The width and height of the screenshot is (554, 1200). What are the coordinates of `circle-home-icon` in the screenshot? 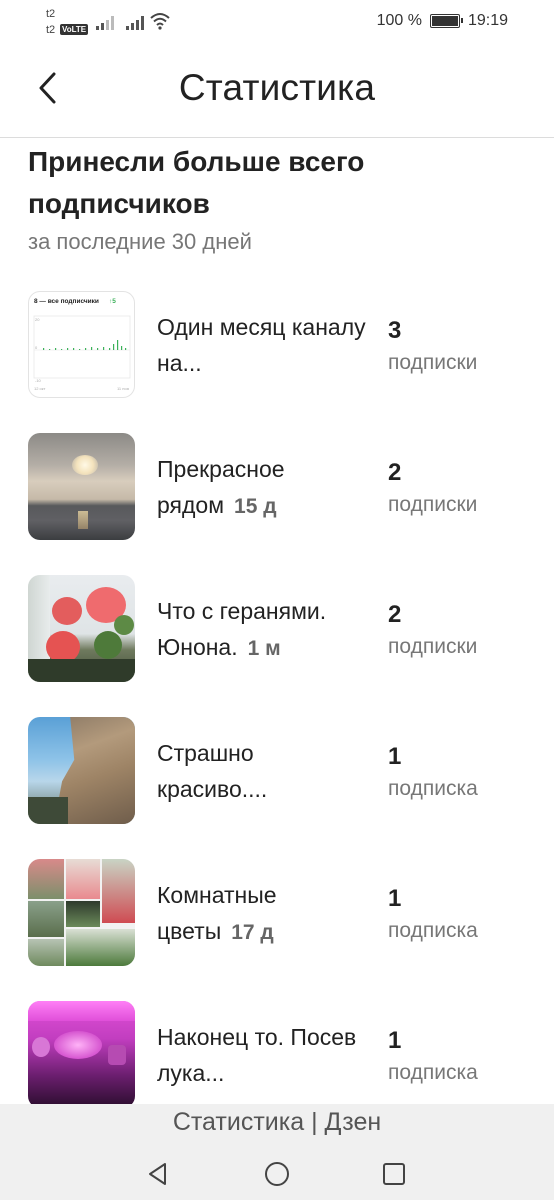 It's located at (277, 1174).